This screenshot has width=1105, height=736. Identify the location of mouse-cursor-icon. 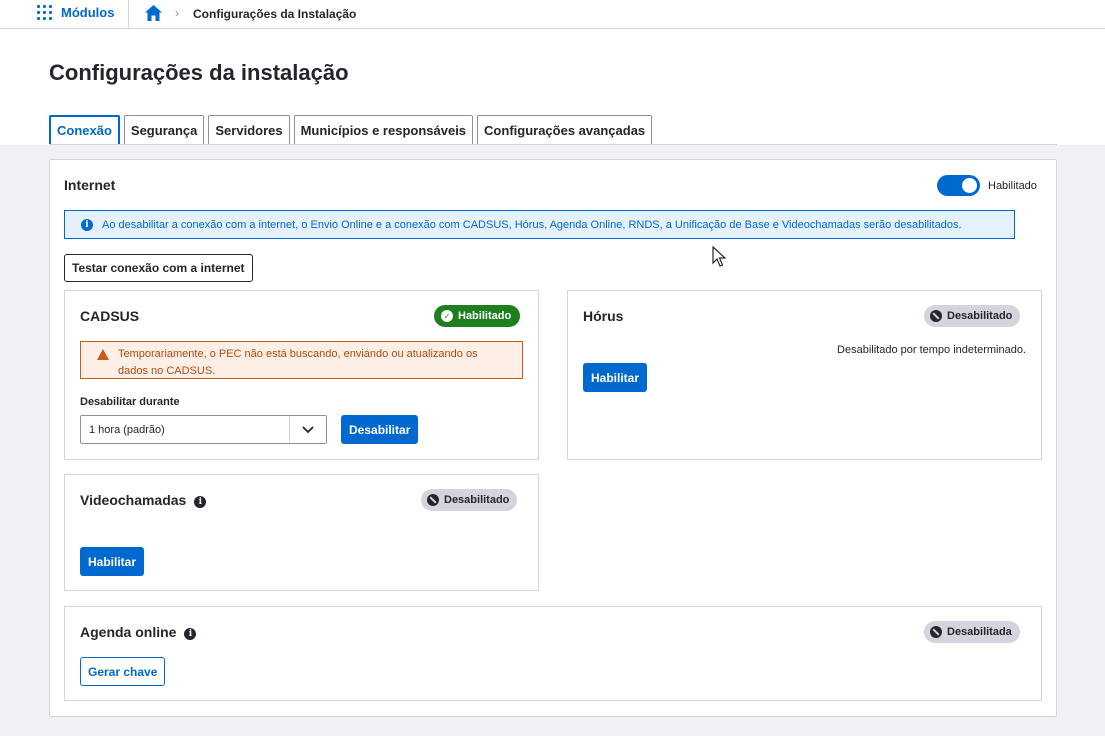
(719, 256).